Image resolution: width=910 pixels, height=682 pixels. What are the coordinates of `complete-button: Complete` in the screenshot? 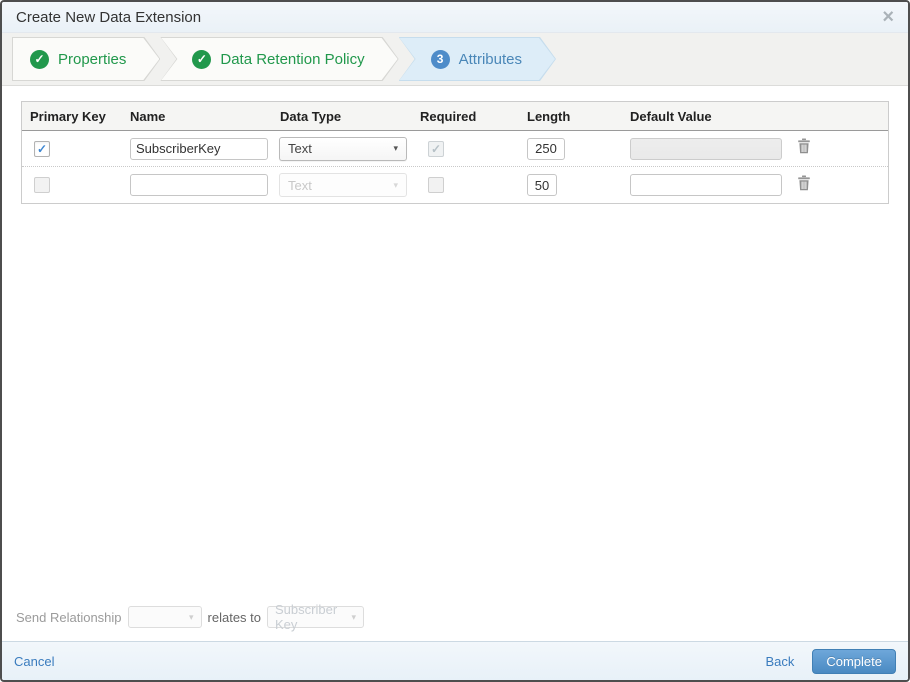 It's located at (854, 661).